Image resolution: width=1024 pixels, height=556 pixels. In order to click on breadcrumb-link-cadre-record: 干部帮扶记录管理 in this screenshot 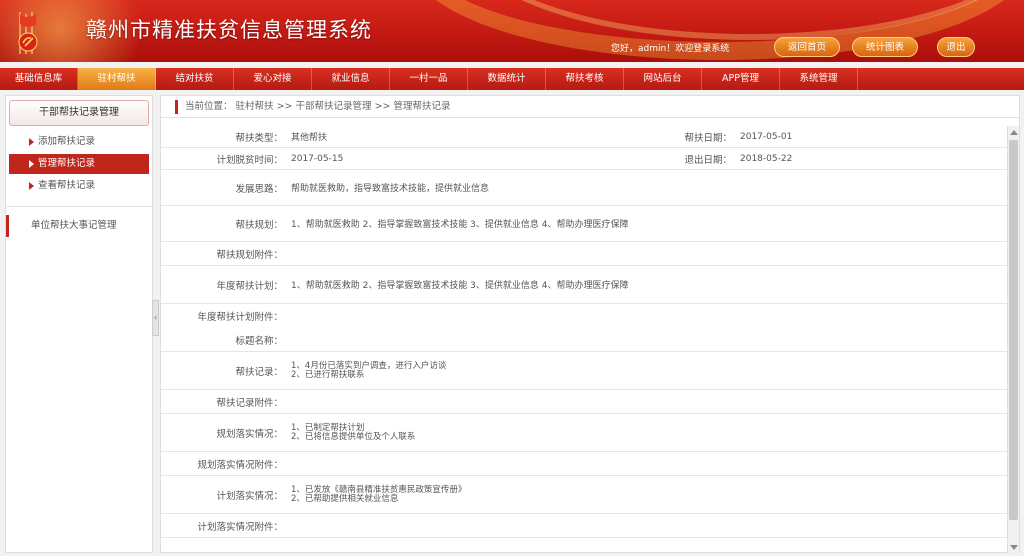, I will do `click(334, 106)`.